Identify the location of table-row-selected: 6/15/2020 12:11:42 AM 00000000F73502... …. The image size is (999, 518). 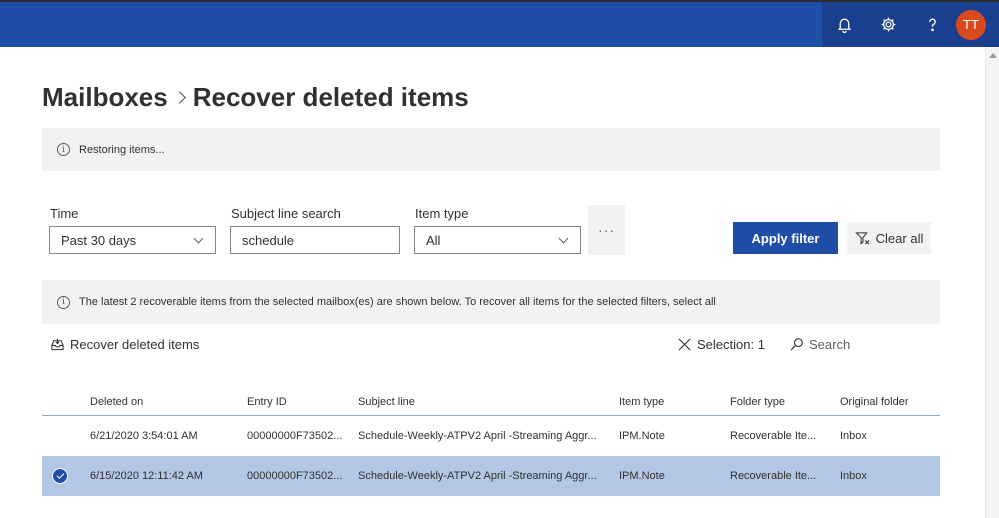
(491, 476).